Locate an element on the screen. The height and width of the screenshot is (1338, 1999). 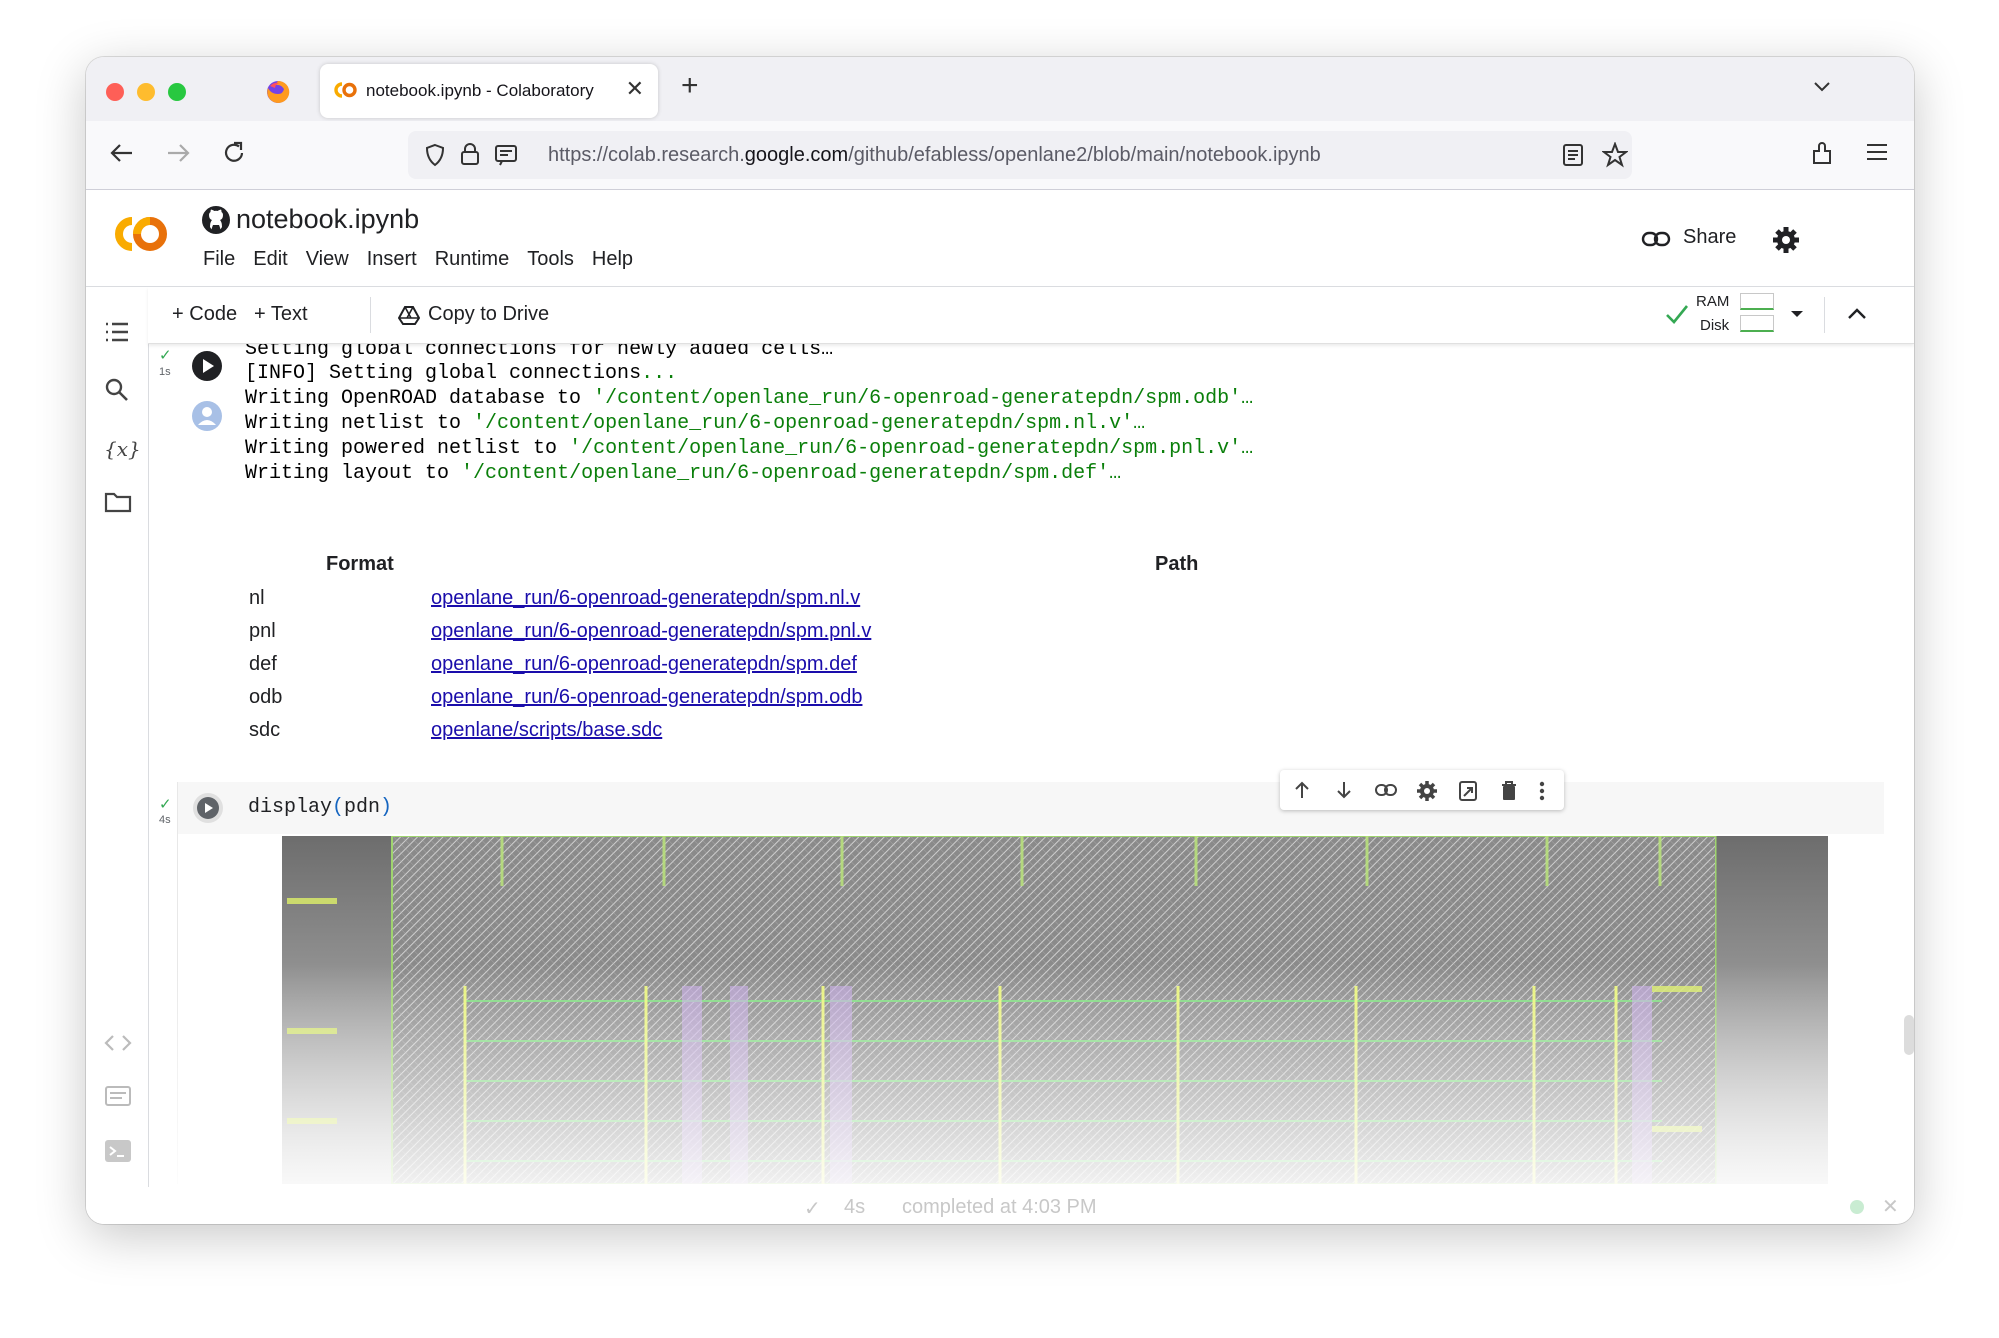
permissions-icon is located at coordinates (506, 155).